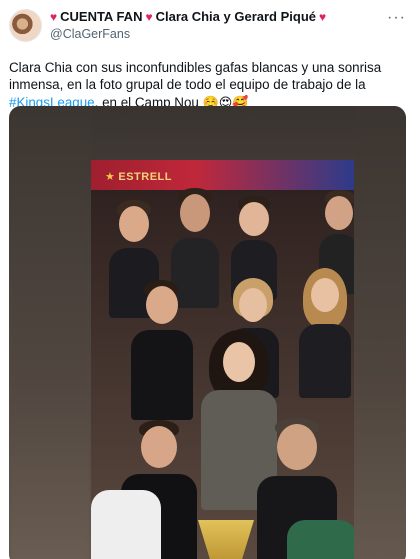 This screenshot has height=559, width=420. Describe the element at coordinates (145, 177) in the screenshot. I see `banner-label: ESTRELL` at that location.